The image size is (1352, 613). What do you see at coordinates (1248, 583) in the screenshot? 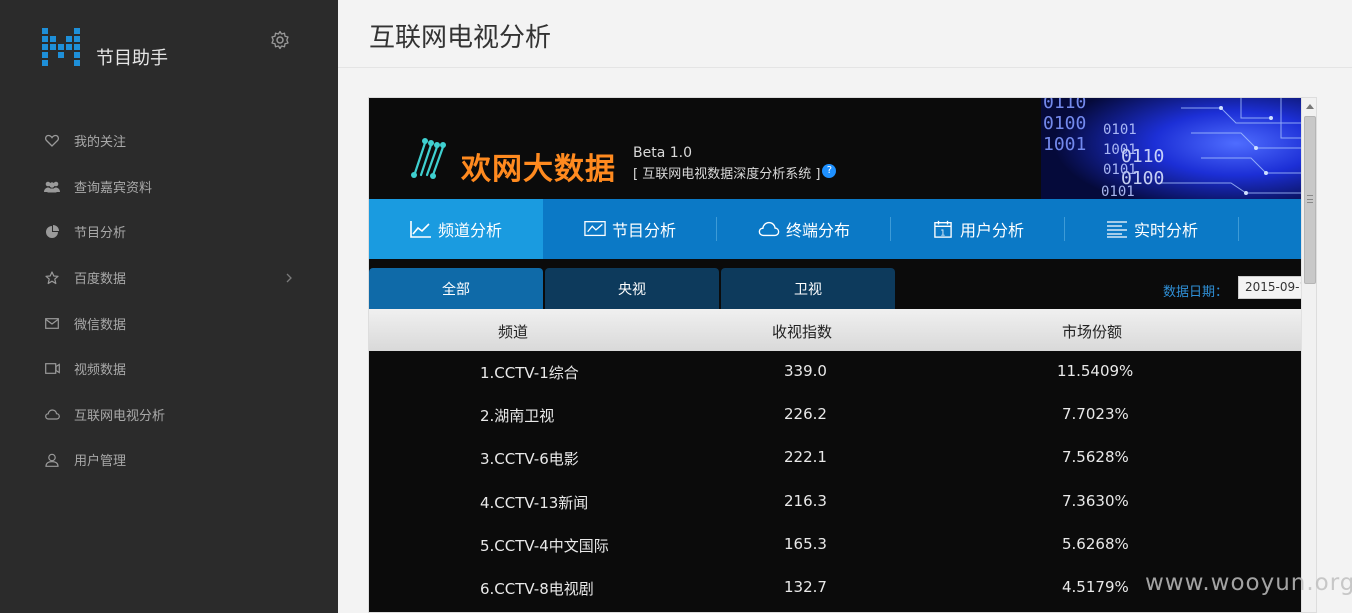
I see `watermark: www.wooyun.org` at bounding box center [1248, 583].